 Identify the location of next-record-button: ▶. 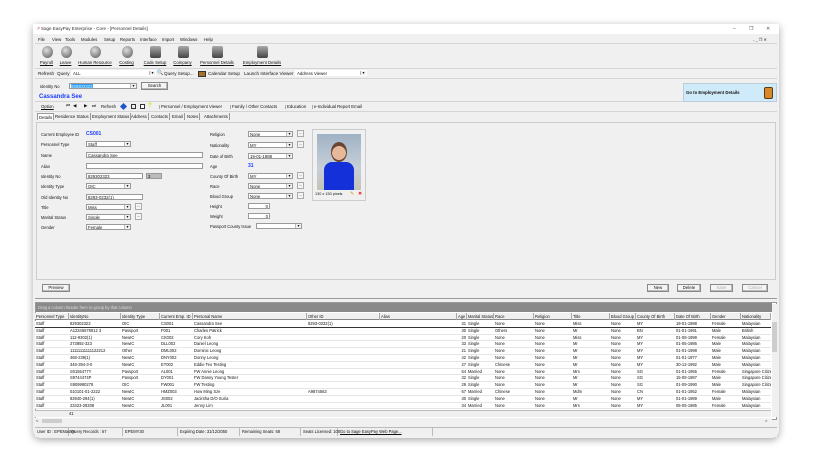
(85, 106).